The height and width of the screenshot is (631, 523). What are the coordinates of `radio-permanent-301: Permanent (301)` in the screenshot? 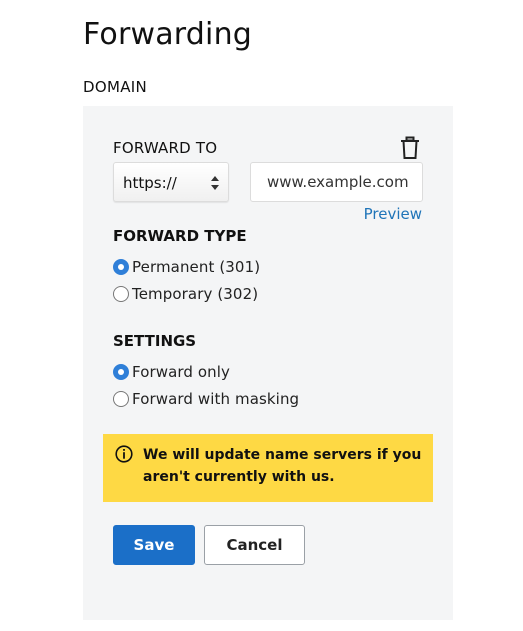 It's located at (186, 267).